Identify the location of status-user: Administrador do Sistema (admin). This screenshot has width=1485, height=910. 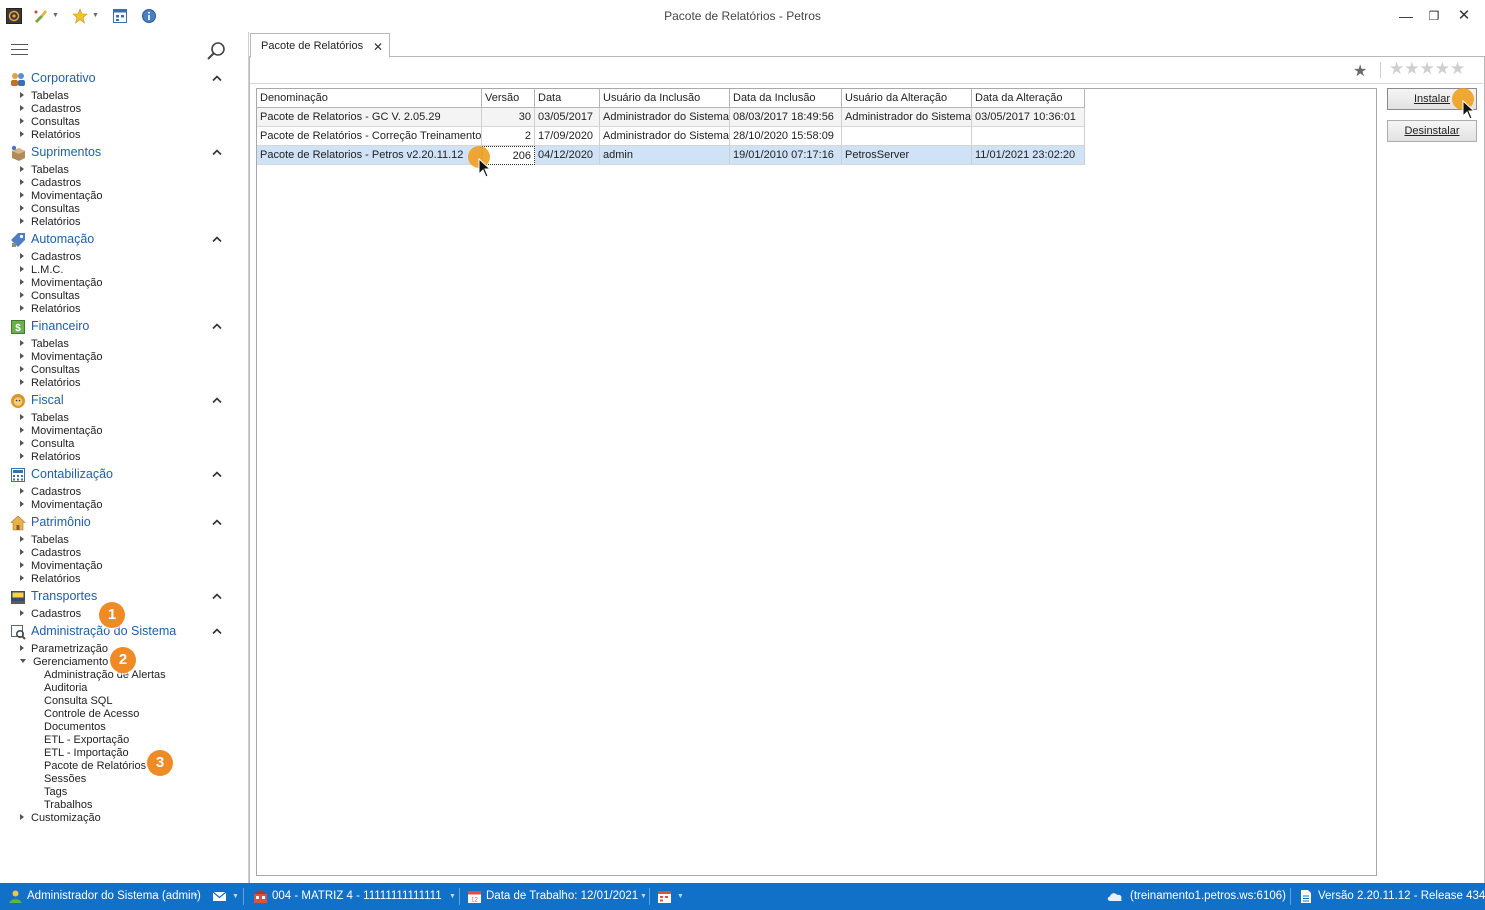
(114, 896).